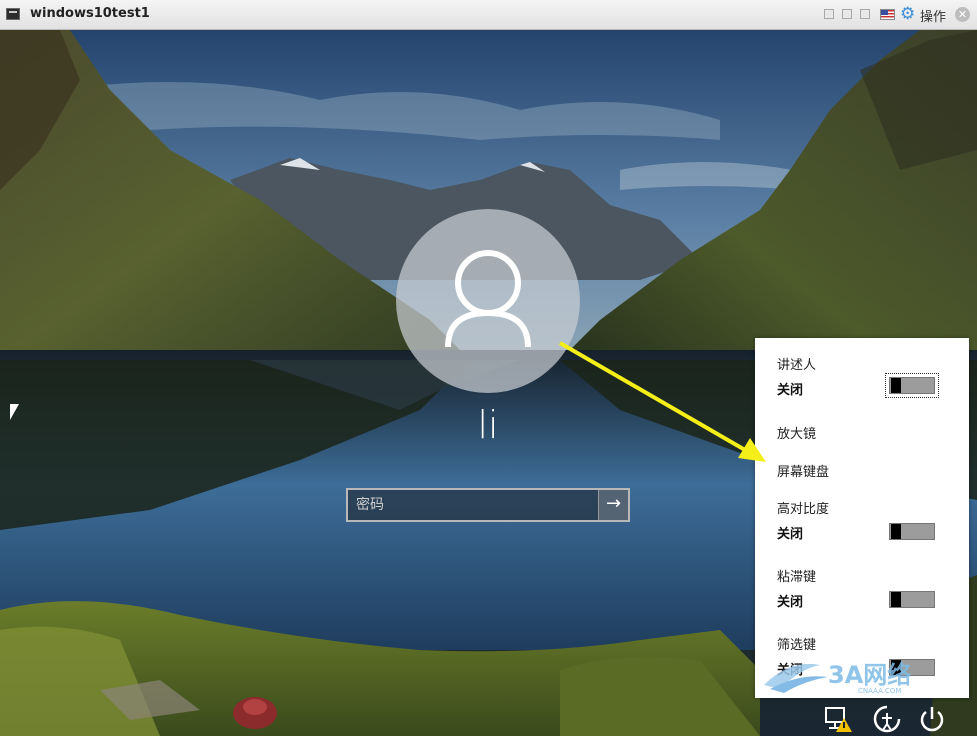 Image resolution: width=977 pixels, height=736 pixels. Describe the element at coordinates (962, 14) in the screenshot. I see `close-icon: ✕` at that location.